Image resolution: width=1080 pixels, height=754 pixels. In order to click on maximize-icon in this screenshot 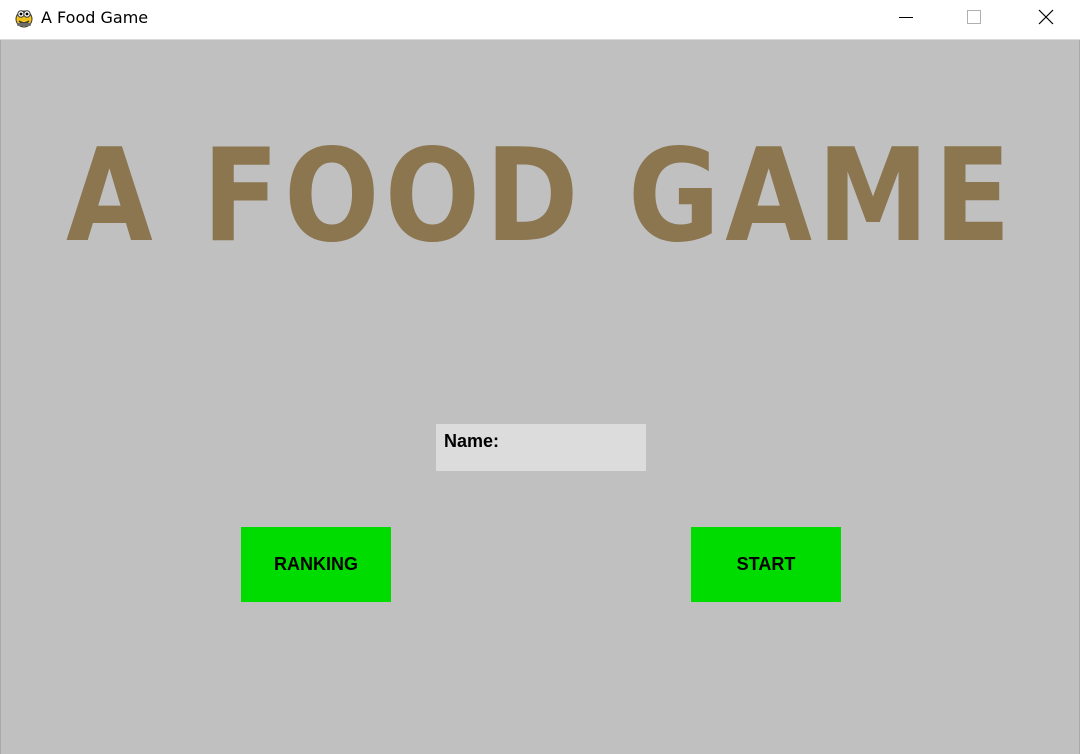, I will do `click(974, 17)`.